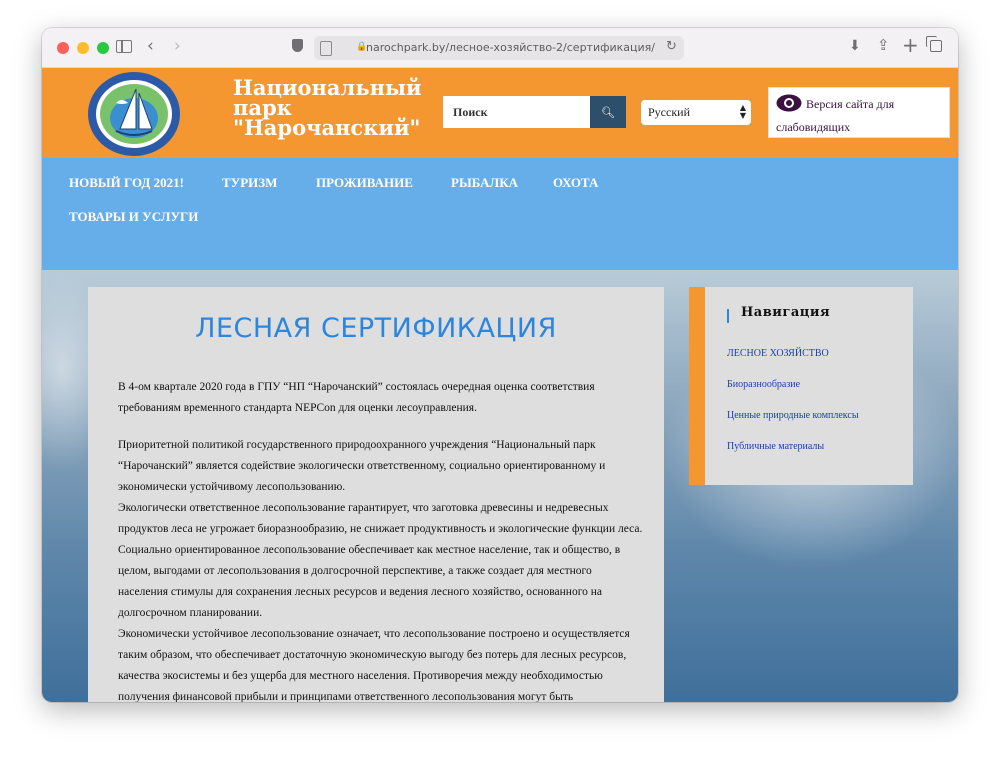 Image resolution: width=1000 pixels, height=758 pixels. Describe the element at coordinates (103, 48) in the screenshot. I see `zoom-window-button` at that location.